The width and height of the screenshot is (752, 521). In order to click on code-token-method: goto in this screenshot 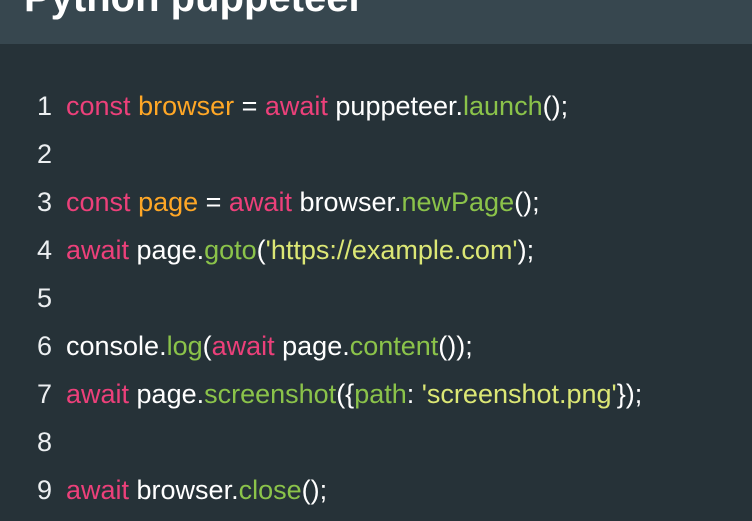, I will do `click(230, 250)`.